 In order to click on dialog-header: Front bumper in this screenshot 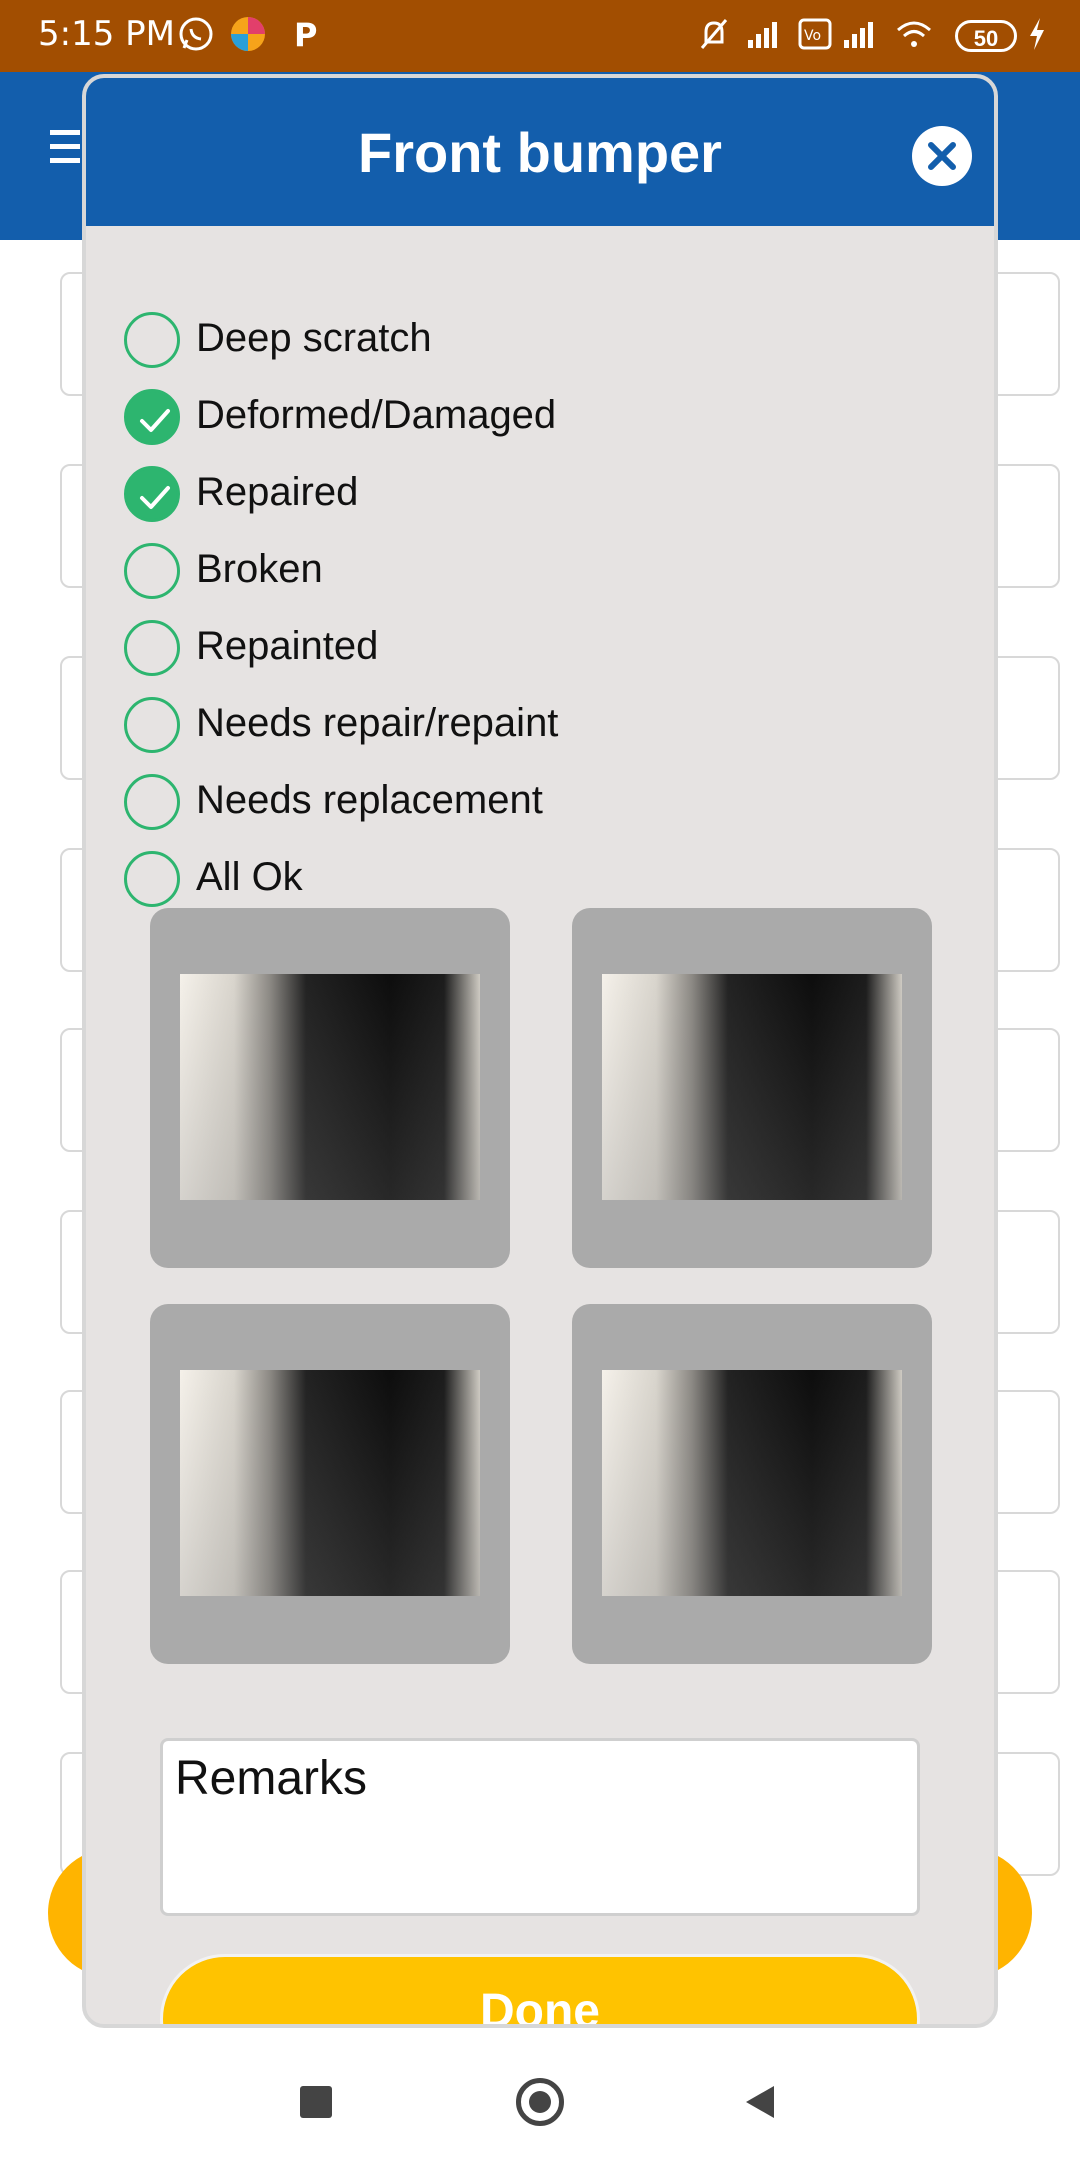, I will do `click(540, 152)`.